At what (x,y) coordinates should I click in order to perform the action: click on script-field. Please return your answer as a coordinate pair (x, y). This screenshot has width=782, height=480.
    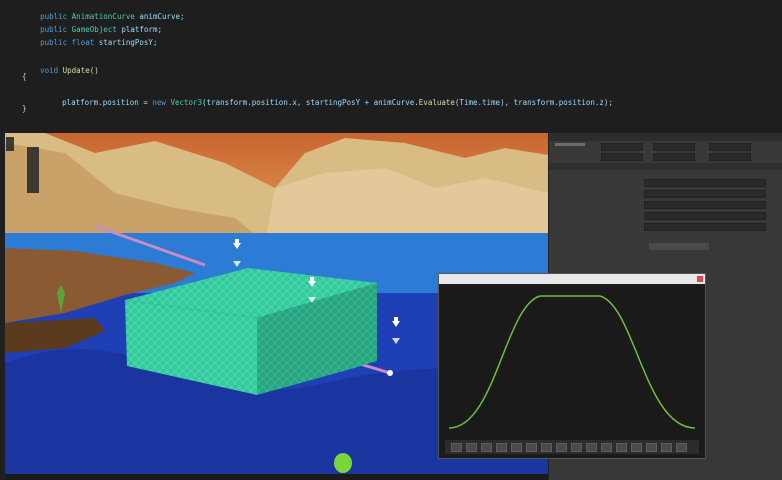
    Looking at the image, I should click on (705, 183).